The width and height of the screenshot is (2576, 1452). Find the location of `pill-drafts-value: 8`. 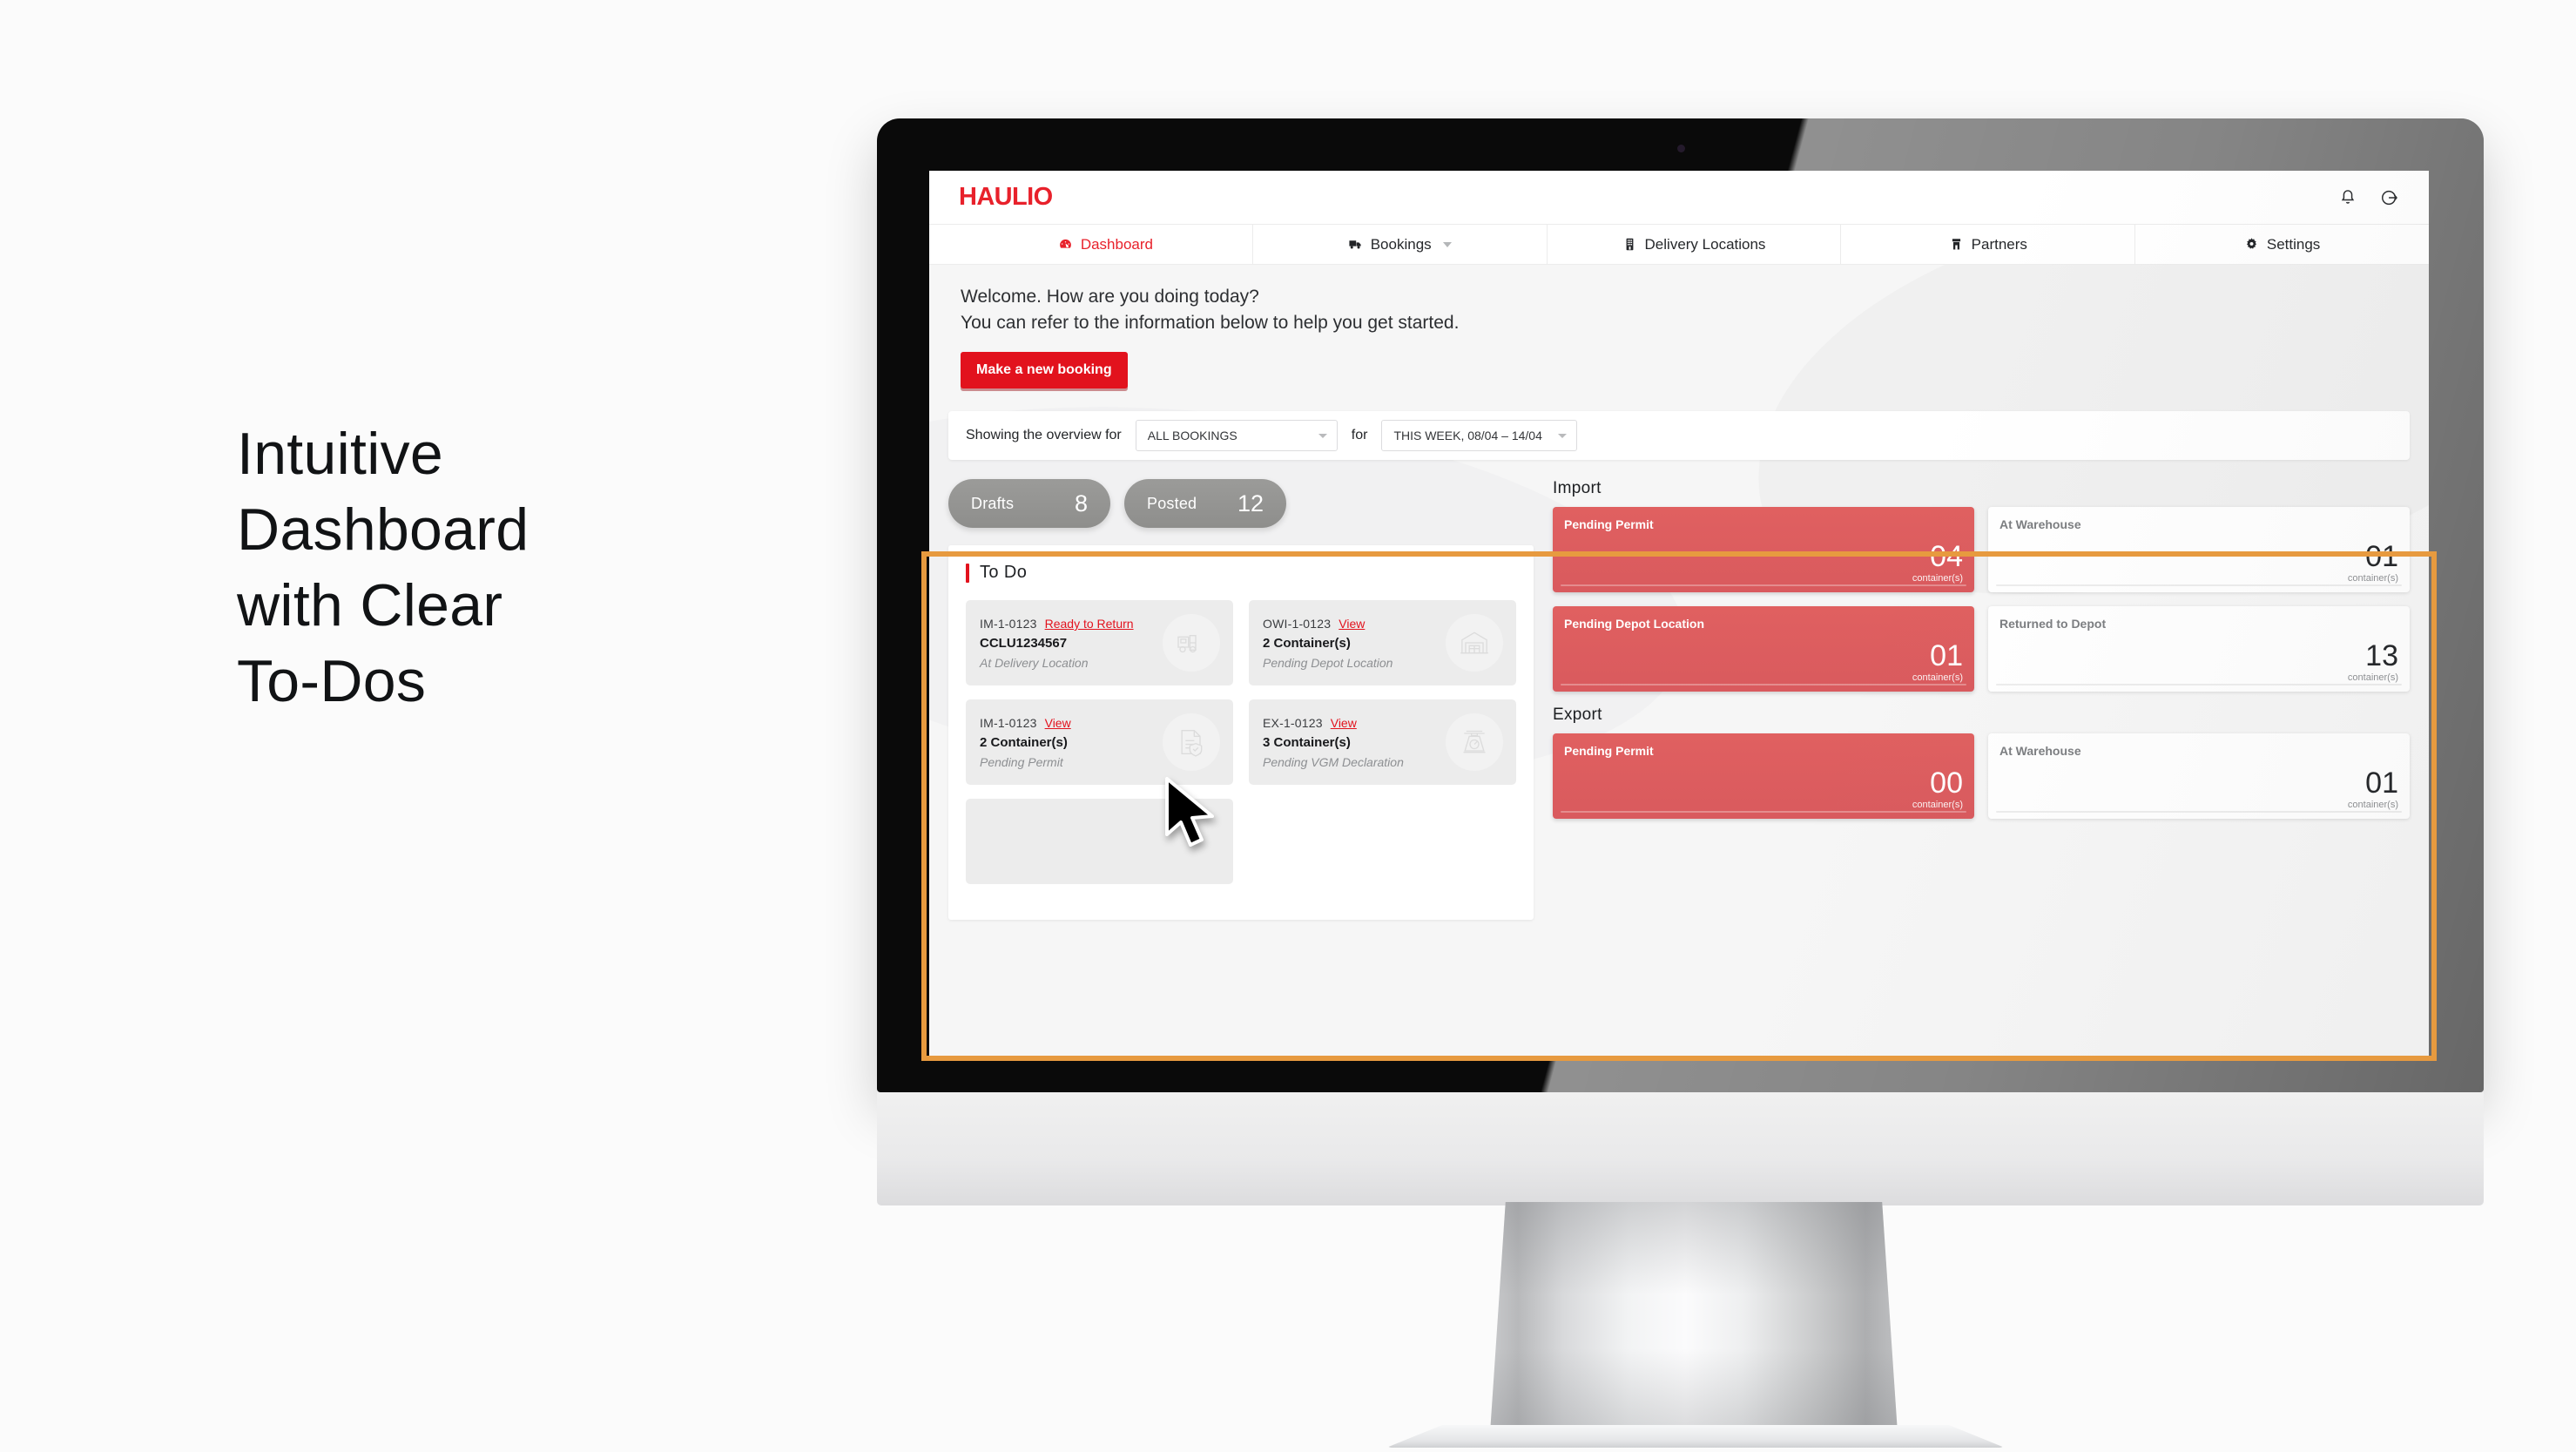

pill-drafts-value: 8 is located at coordinates (1081, 503).